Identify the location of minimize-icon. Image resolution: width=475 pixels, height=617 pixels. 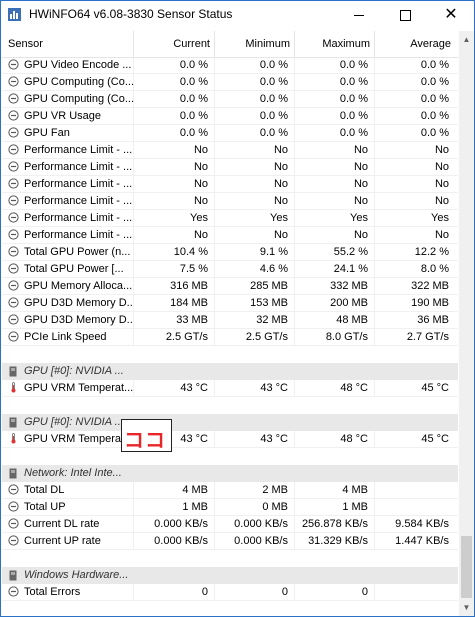
(359, 15).